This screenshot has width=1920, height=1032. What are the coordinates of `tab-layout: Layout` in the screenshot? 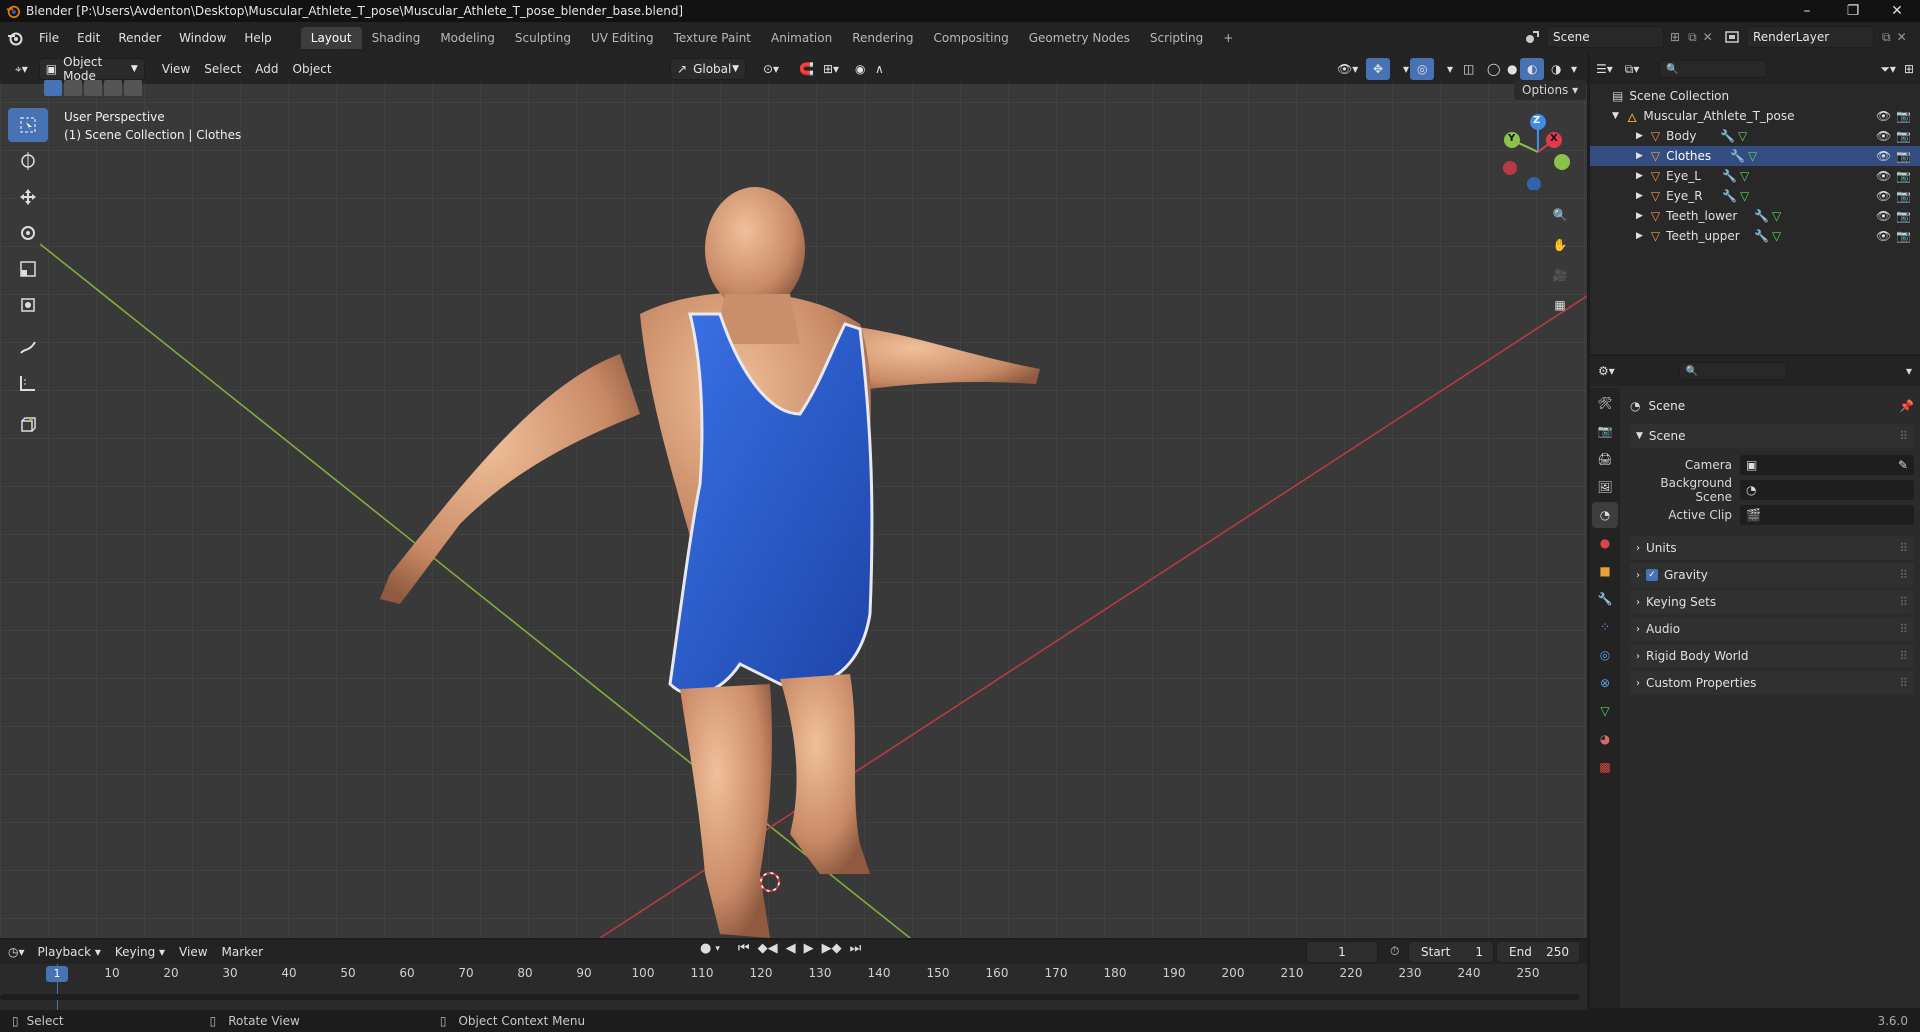 It's located at (331, 38).